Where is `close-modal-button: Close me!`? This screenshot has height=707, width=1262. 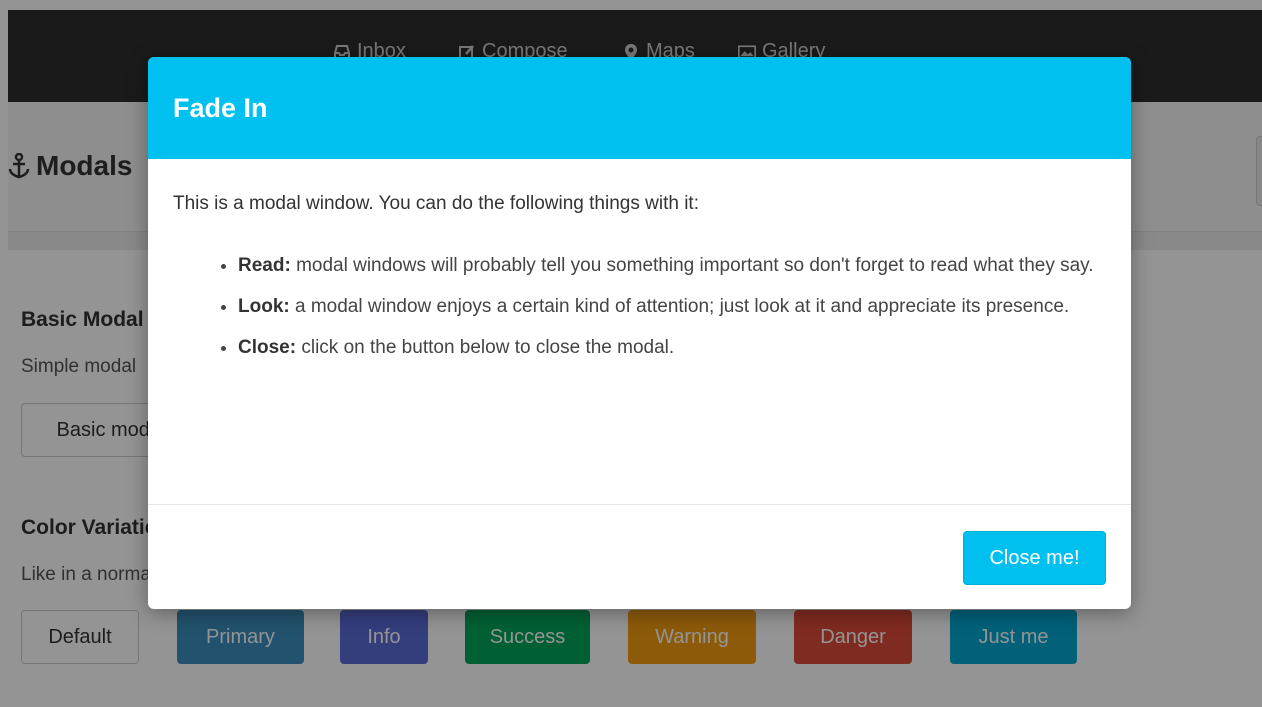 close-modal-button: Close me! is located at coordinates (1034, 558).